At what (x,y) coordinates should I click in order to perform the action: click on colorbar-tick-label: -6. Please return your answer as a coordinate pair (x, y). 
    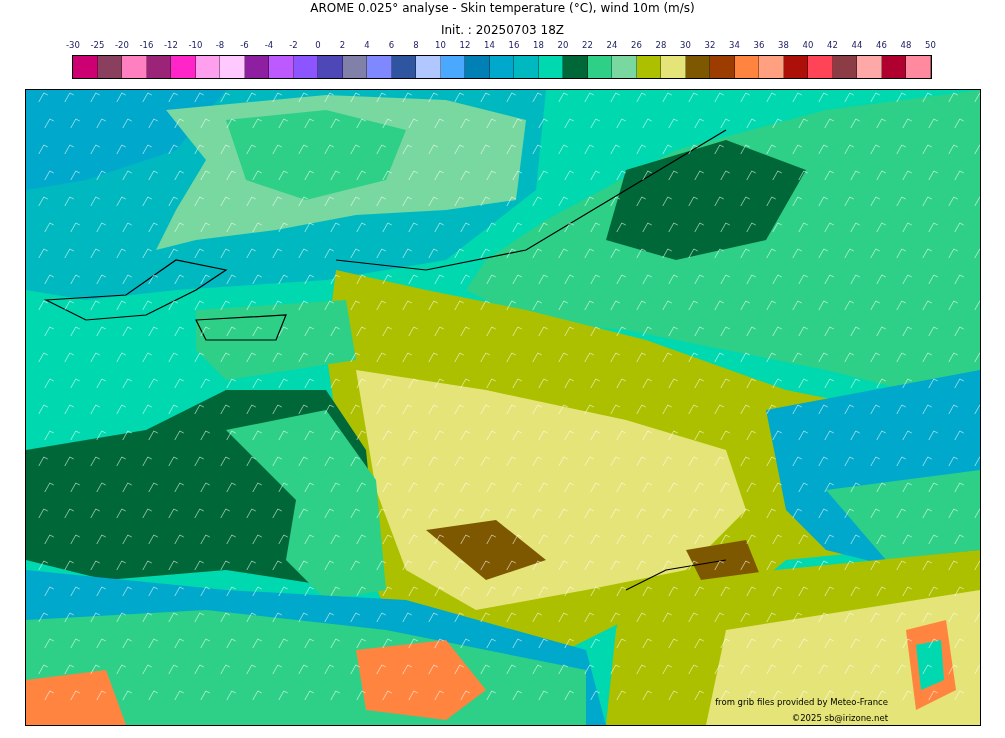
    Looking at the image, I should click on (244, 45).